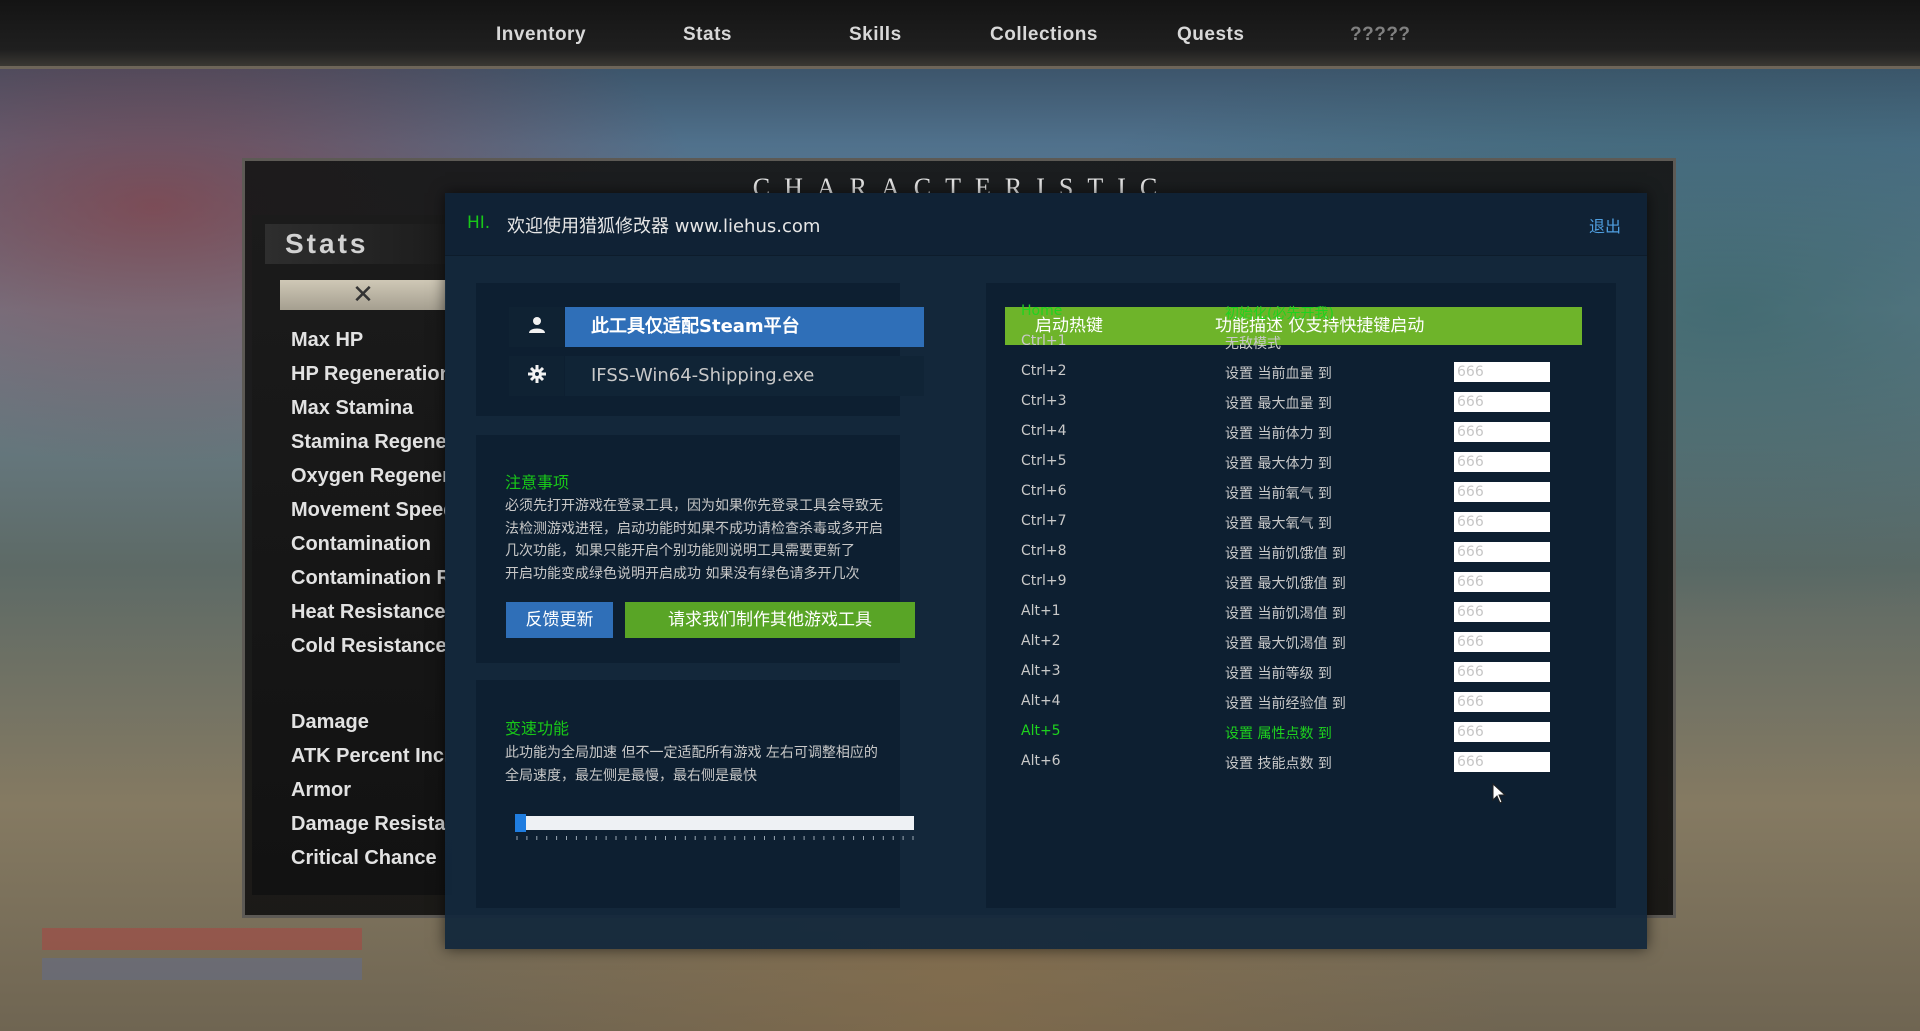  Describe the element at coordinates (680, 551) in the screenshot. I see `notice-line: 几次功能，如果只能开启个别功能则说明工具需要更新了` at that location.